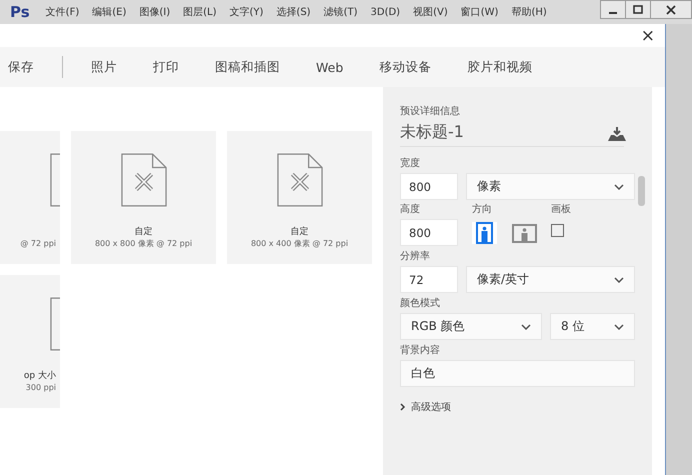 The width and height of the screenshot is (692, 475). Describe the element at coordinates (154, 12) in the screenshot. I see `menu-item: 图像(I)` at that location.